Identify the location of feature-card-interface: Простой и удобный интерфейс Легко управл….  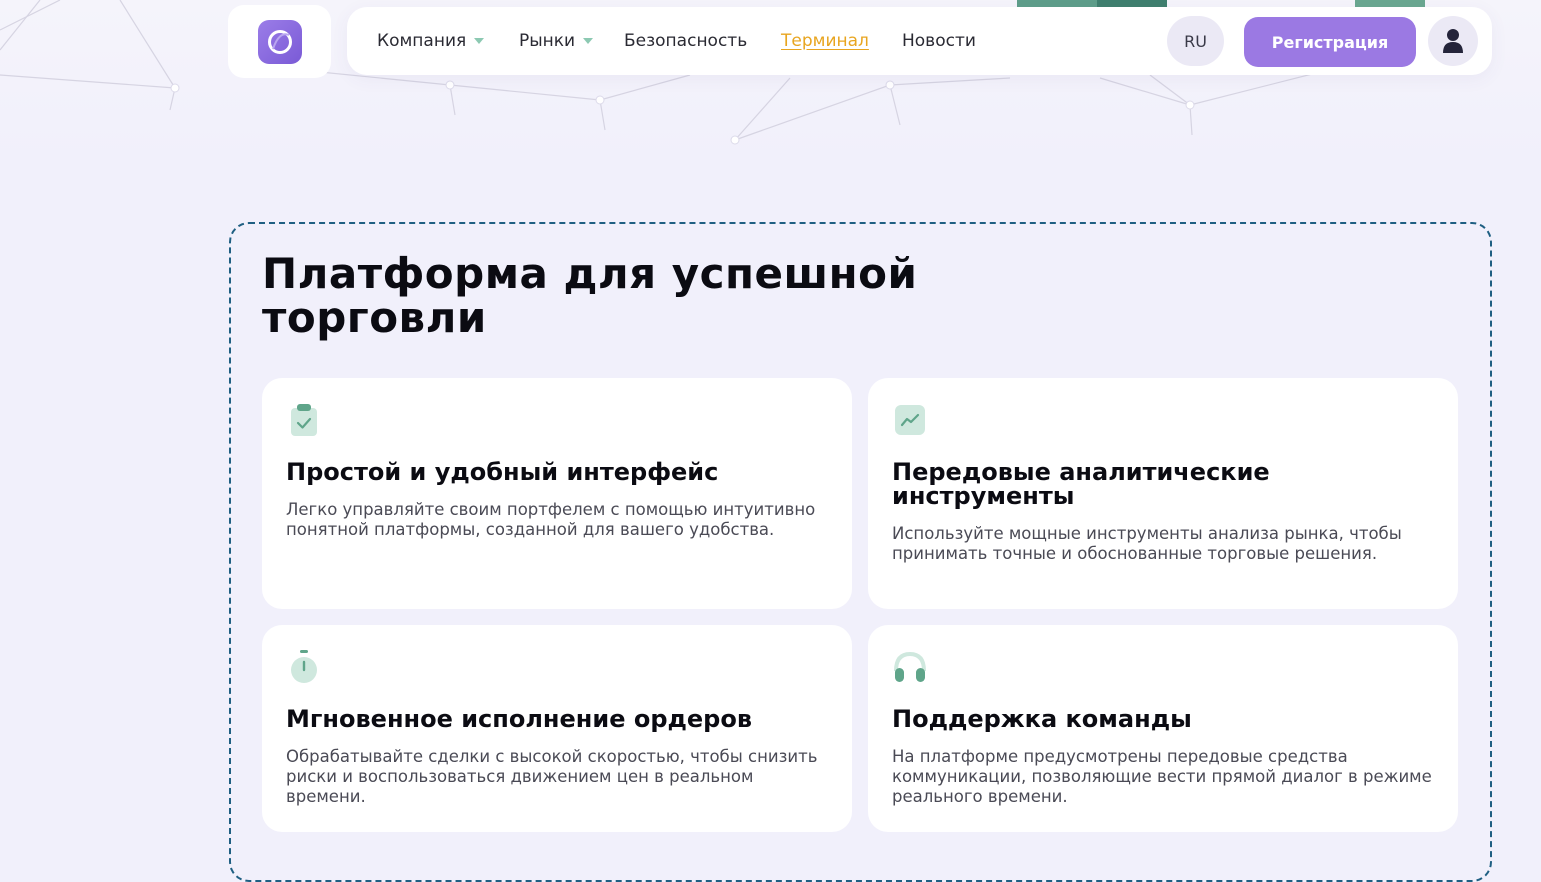
(557, 493).